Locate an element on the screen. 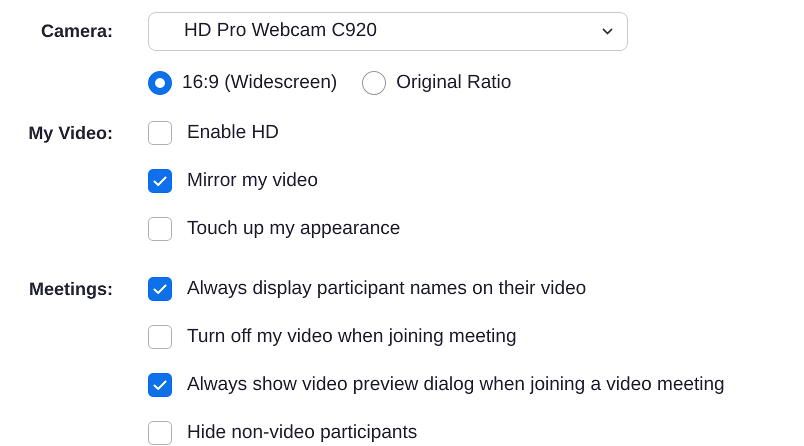 The height and width of the screenshot is (446, 804). section-label: My Video: is located at coordinates (70, 133).